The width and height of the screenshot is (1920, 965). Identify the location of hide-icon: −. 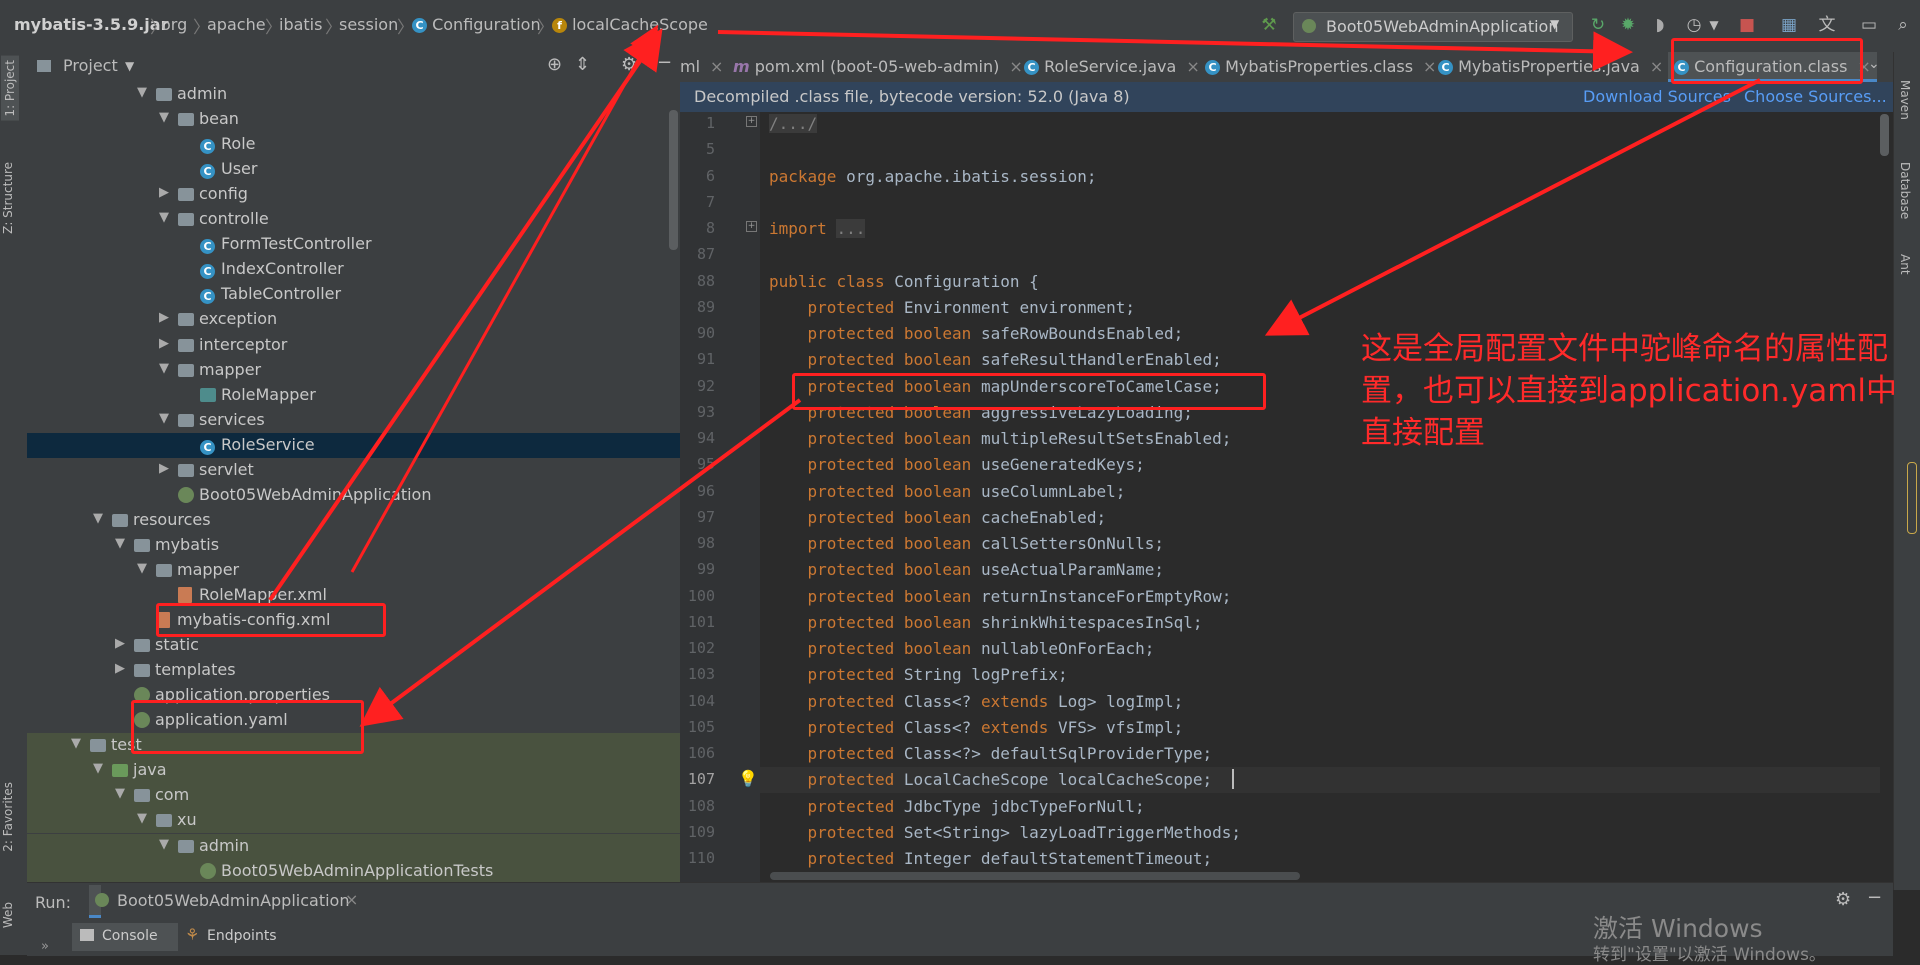
(1874, 897).